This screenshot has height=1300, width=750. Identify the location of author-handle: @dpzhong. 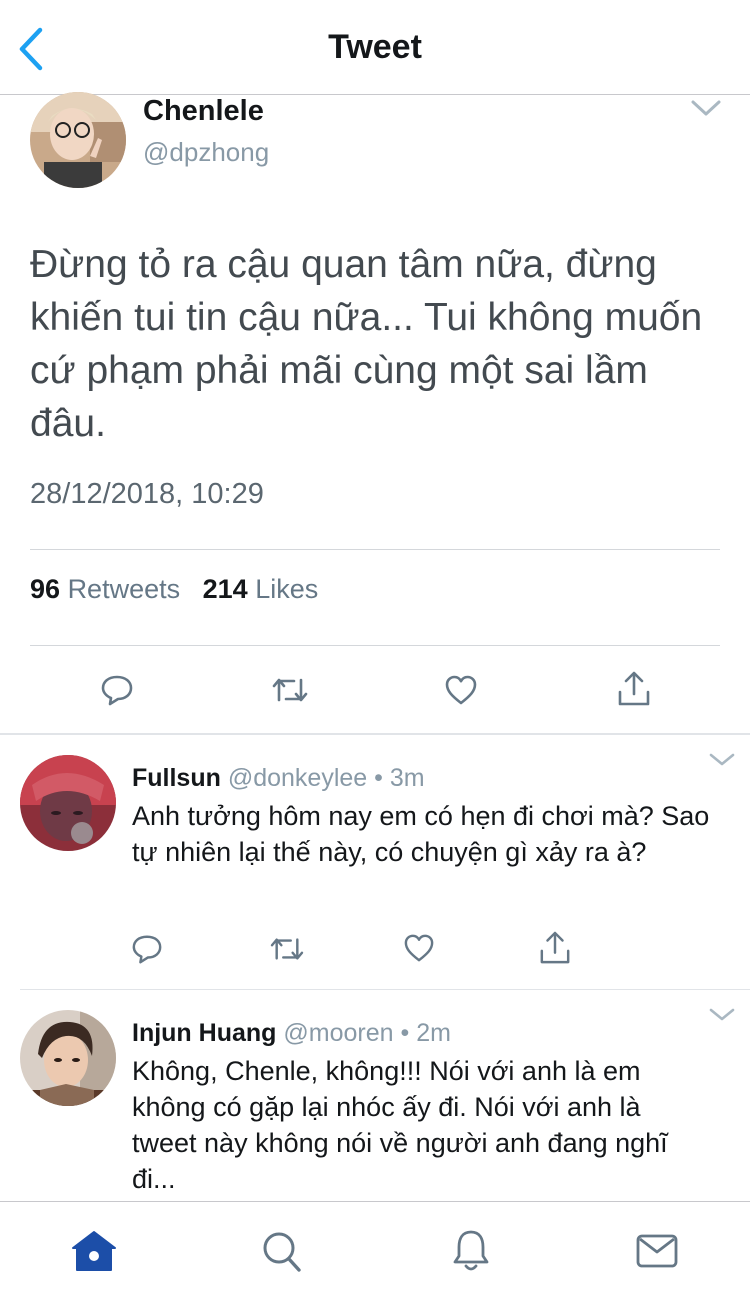
(206, 152).